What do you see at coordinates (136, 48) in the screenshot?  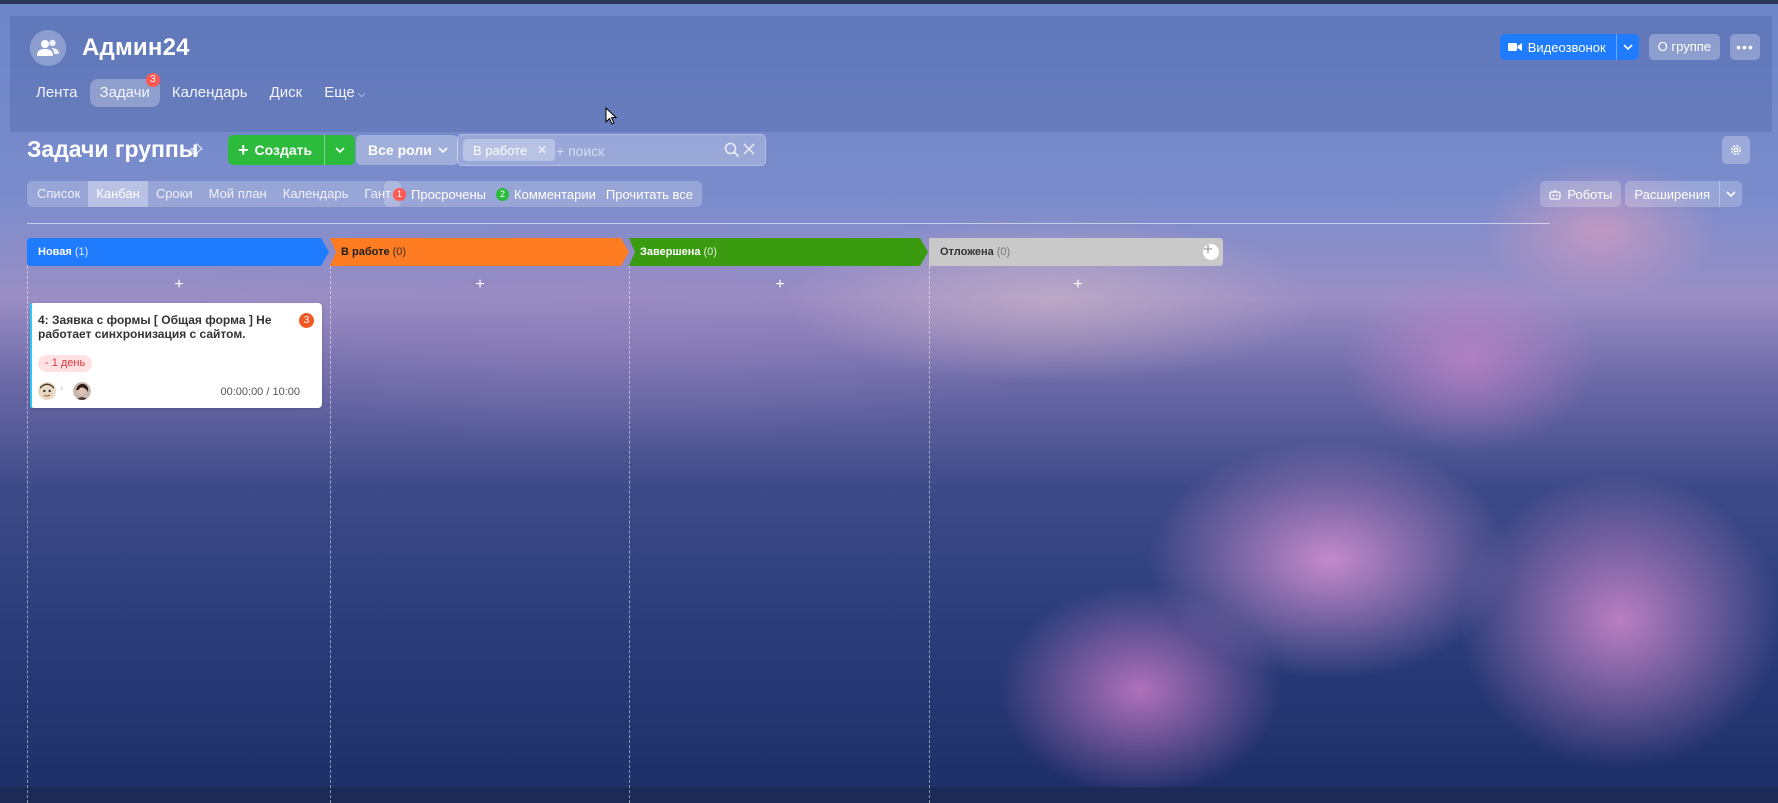 I see `group-title: Админ24` at bounding box center [136, 48].